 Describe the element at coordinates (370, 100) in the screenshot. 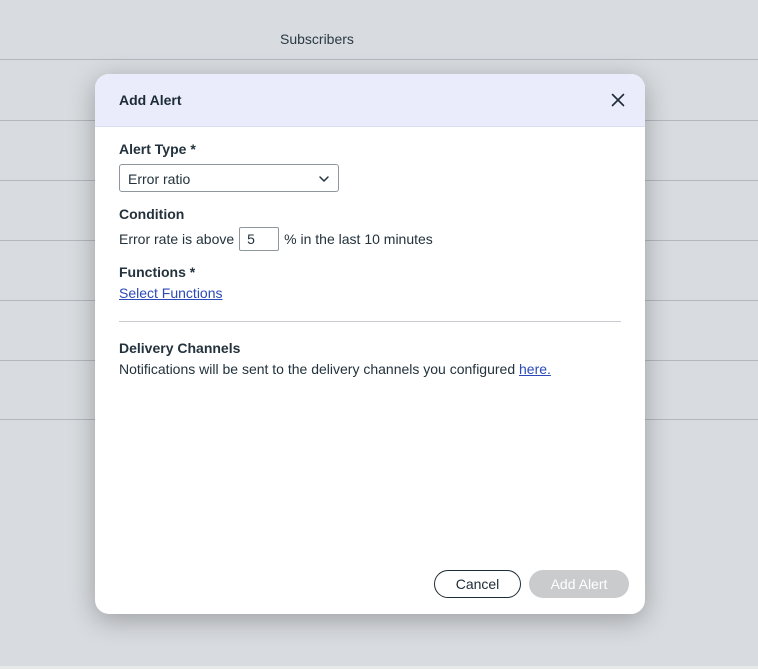

I see `dialog-header: Add Alert` at that location.